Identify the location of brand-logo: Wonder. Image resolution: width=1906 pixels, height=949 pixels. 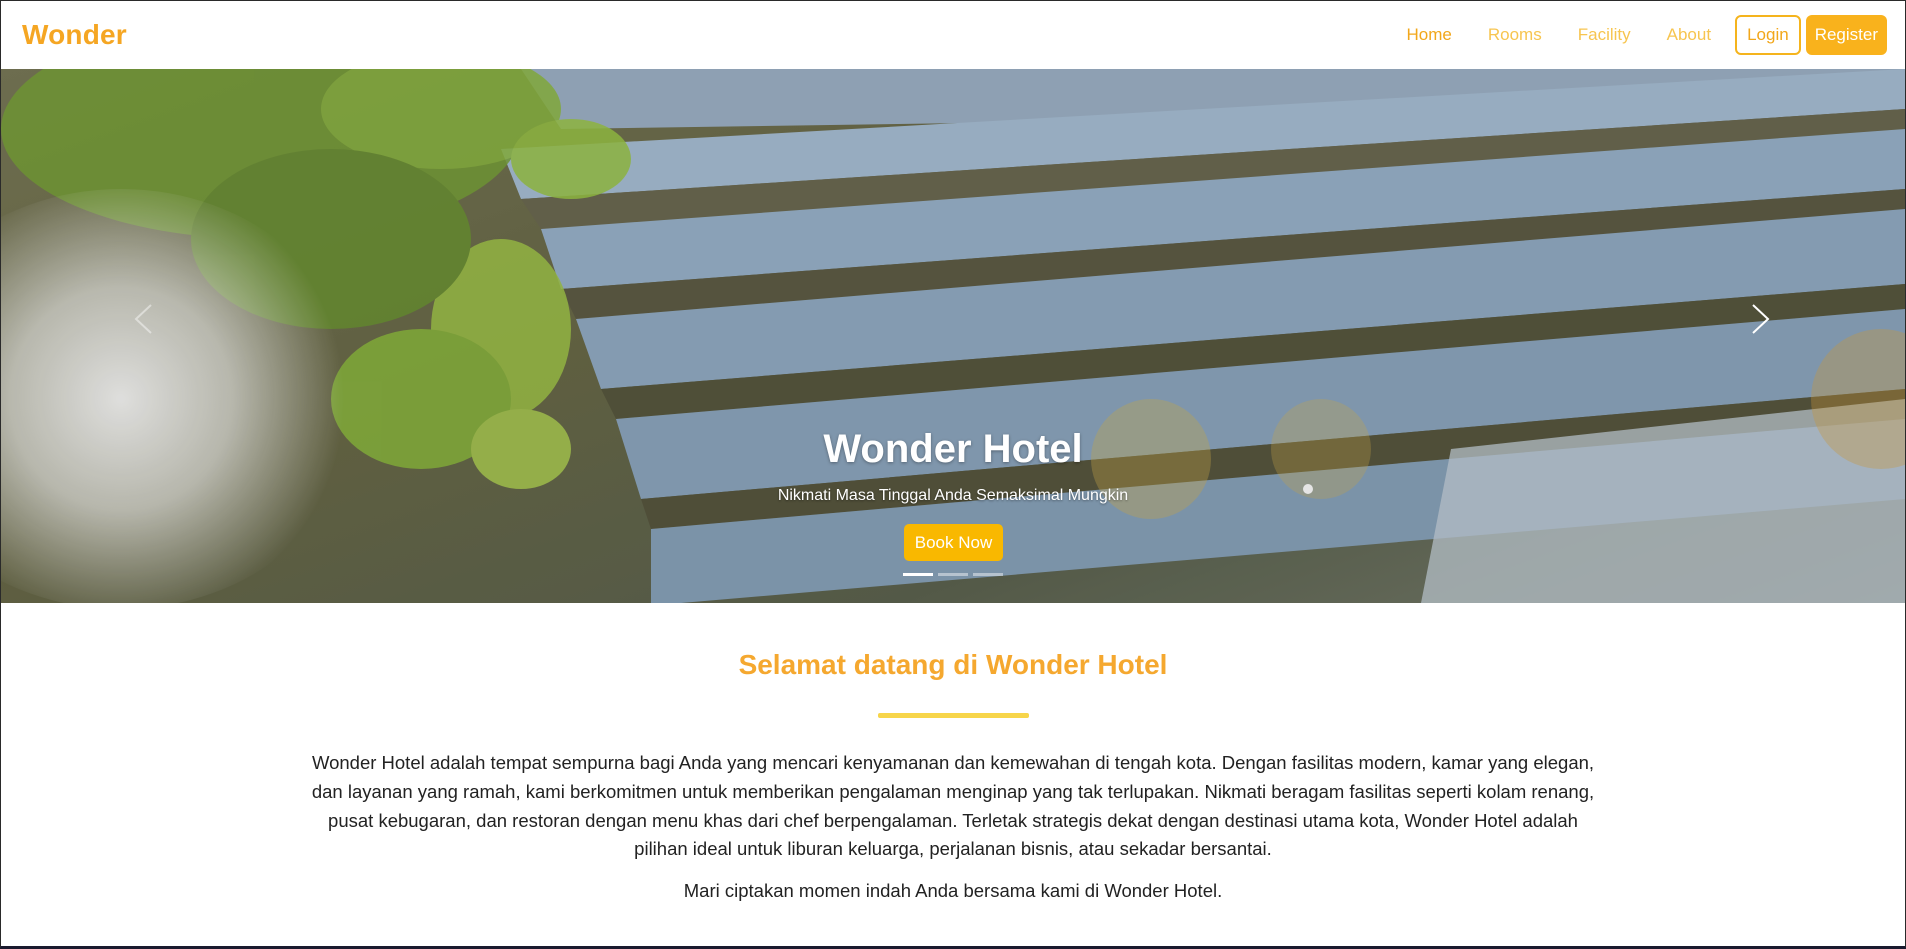
(74, 35).